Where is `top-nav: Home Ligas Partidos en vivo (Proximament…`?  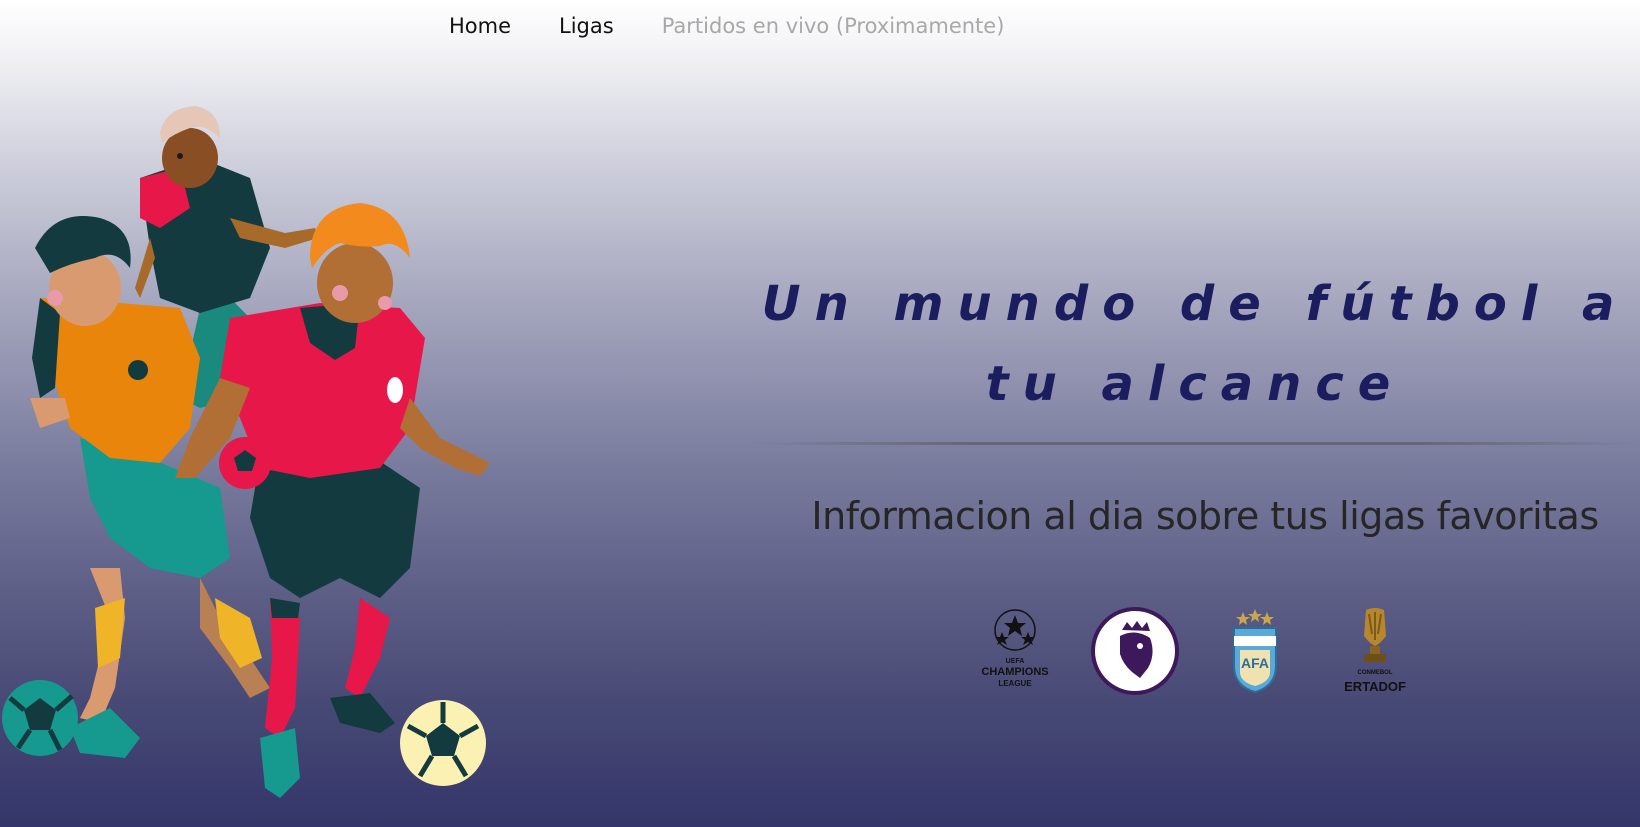 top-nav: Home Ligas Partidos en vivo (Proximament… is located at coordinates (750, 26).